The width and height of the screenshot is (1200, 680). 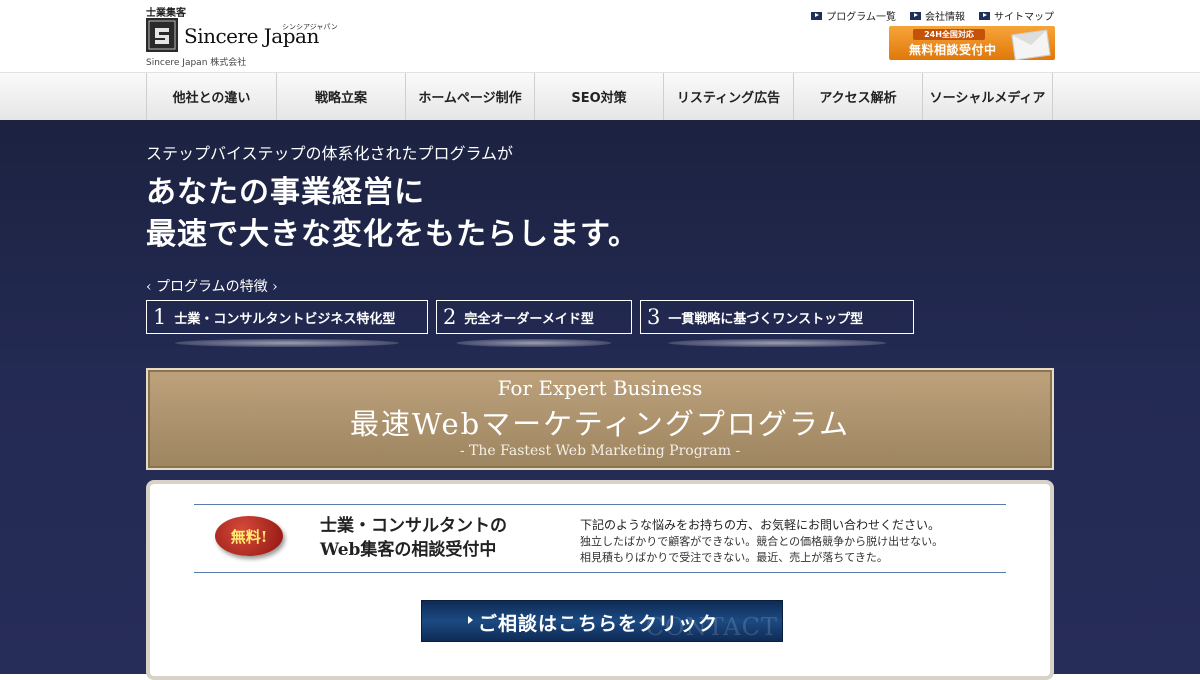 What do you see at coordinates (341, 96) in the screenshot?
I see `nav-item-strategy: 戦略立案` at bounding box center [341, 96].